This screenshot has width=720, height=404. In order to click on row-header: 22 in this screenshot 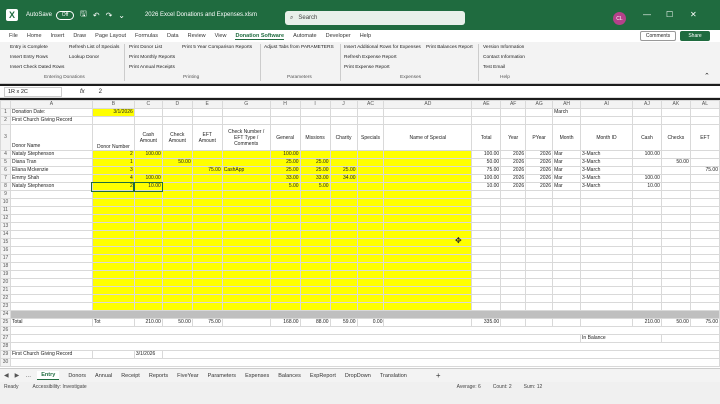, I will do `click(5, 298)`.